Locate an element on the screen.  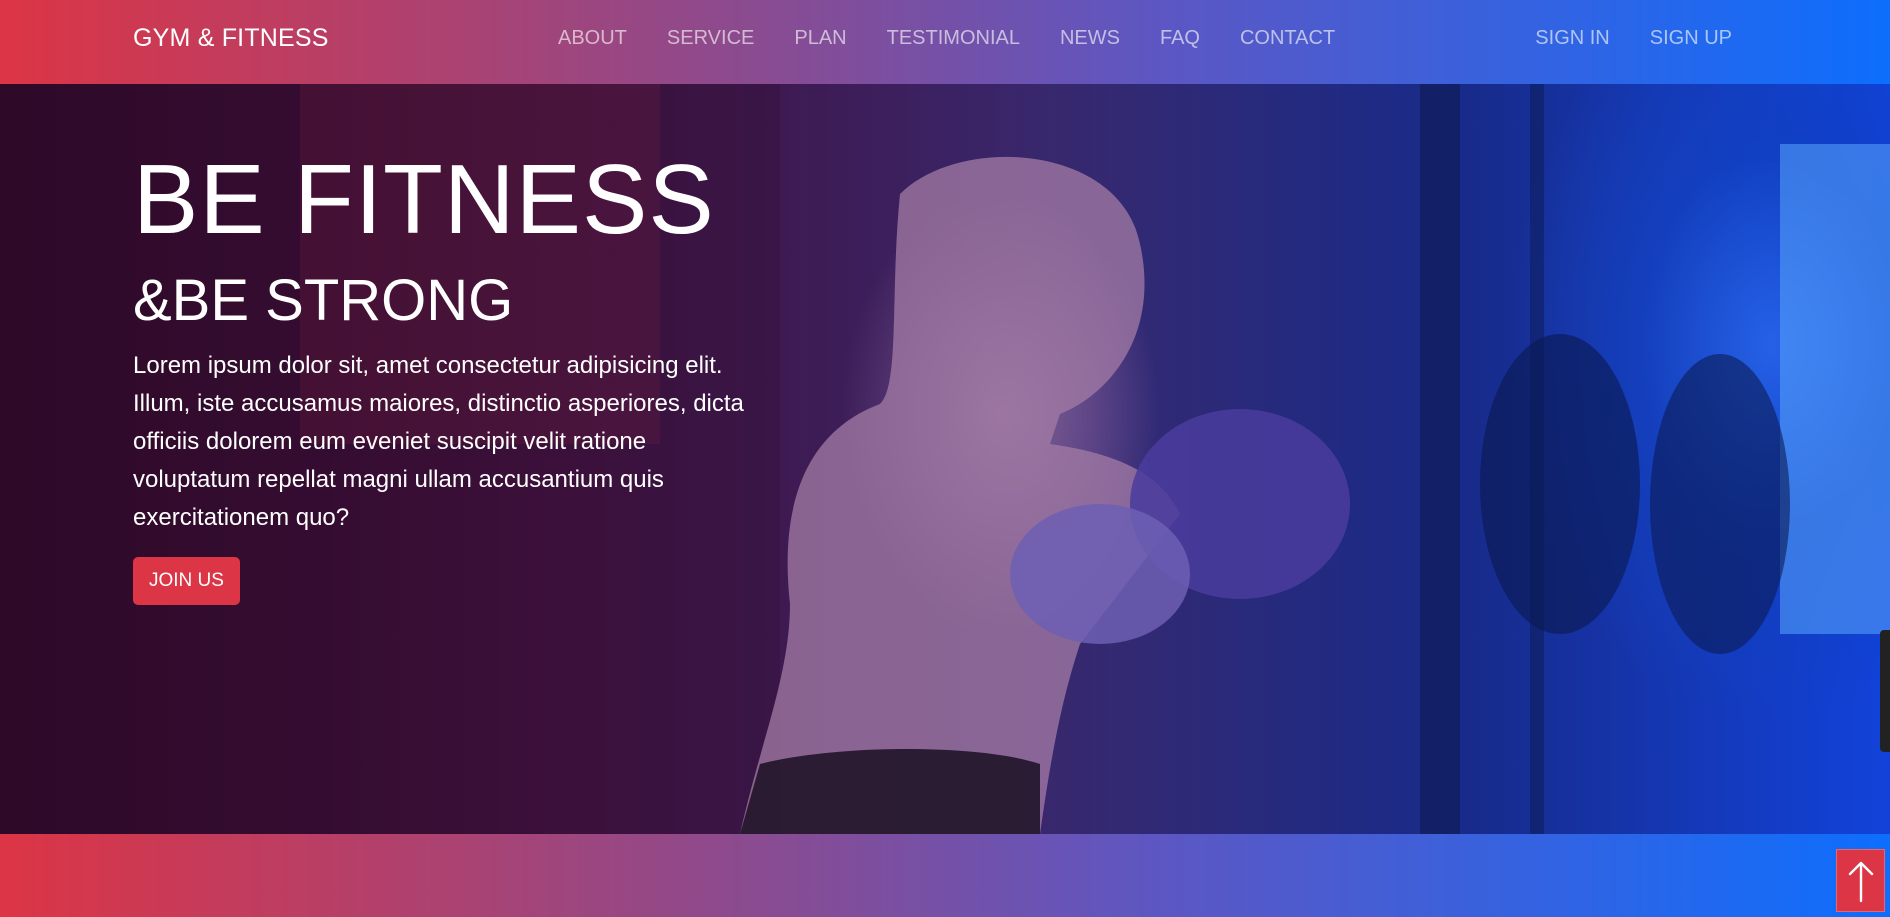
nav-link-contact: CONTACT is located at coordinates (1287, 38).